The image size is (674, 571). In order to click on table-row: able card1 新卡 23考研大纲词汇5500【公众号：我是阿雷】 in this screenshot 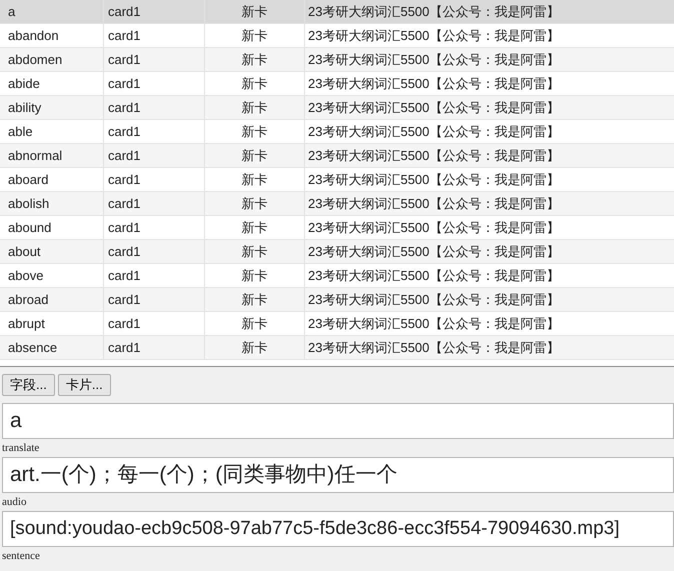, I will do `click(337, 132)`.